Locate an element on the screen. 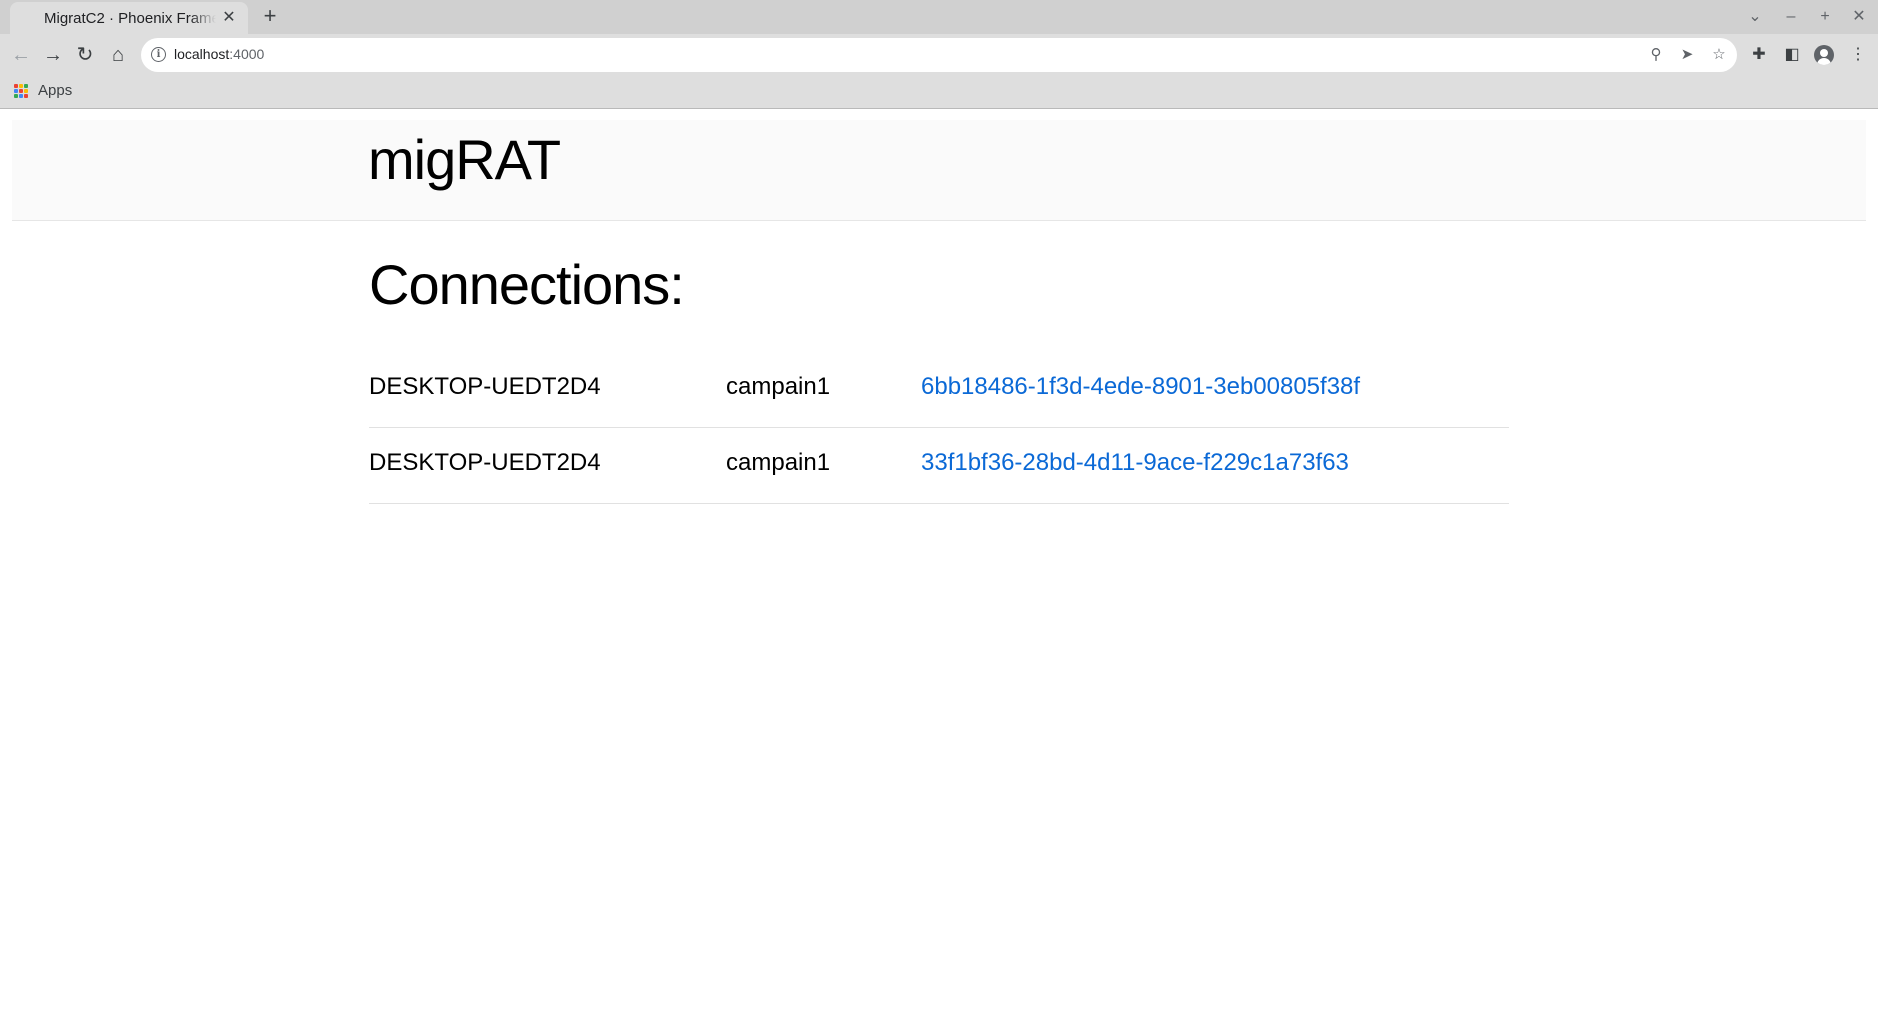 Image resolution: width=1878 pixels, height=1036 pixels. bookmark-star-icon: ☆ is located at coordinates (1719, 55).